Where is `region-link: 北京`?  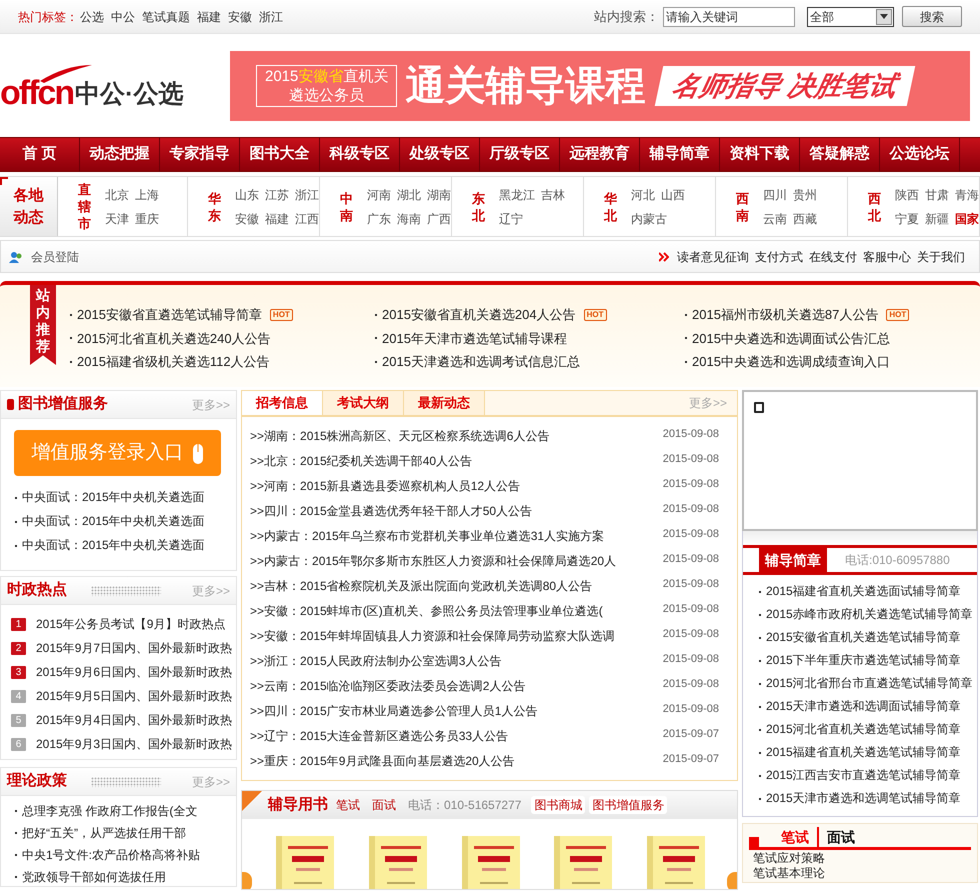 region-link: 北京 is located at coordinates (116, 195).